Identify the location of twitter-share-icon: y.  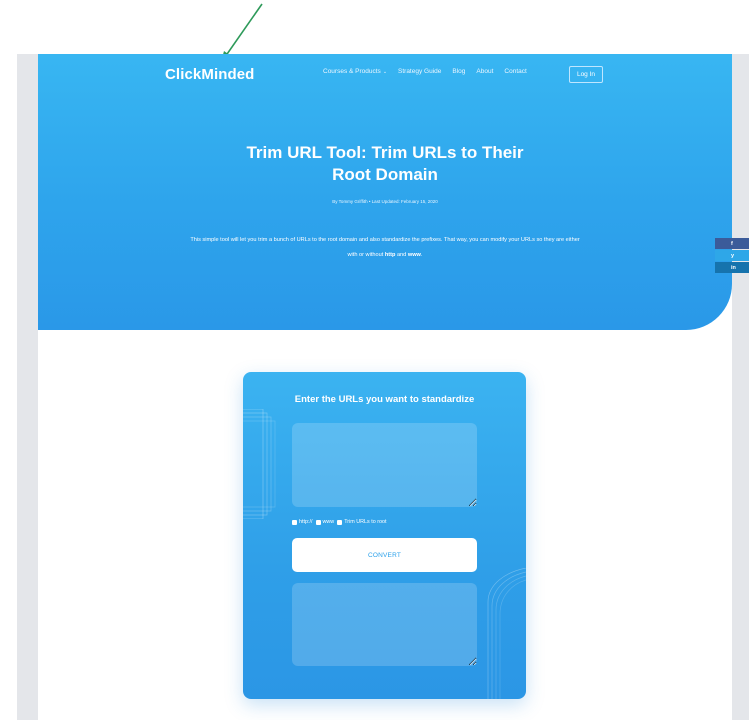
(732, 255).